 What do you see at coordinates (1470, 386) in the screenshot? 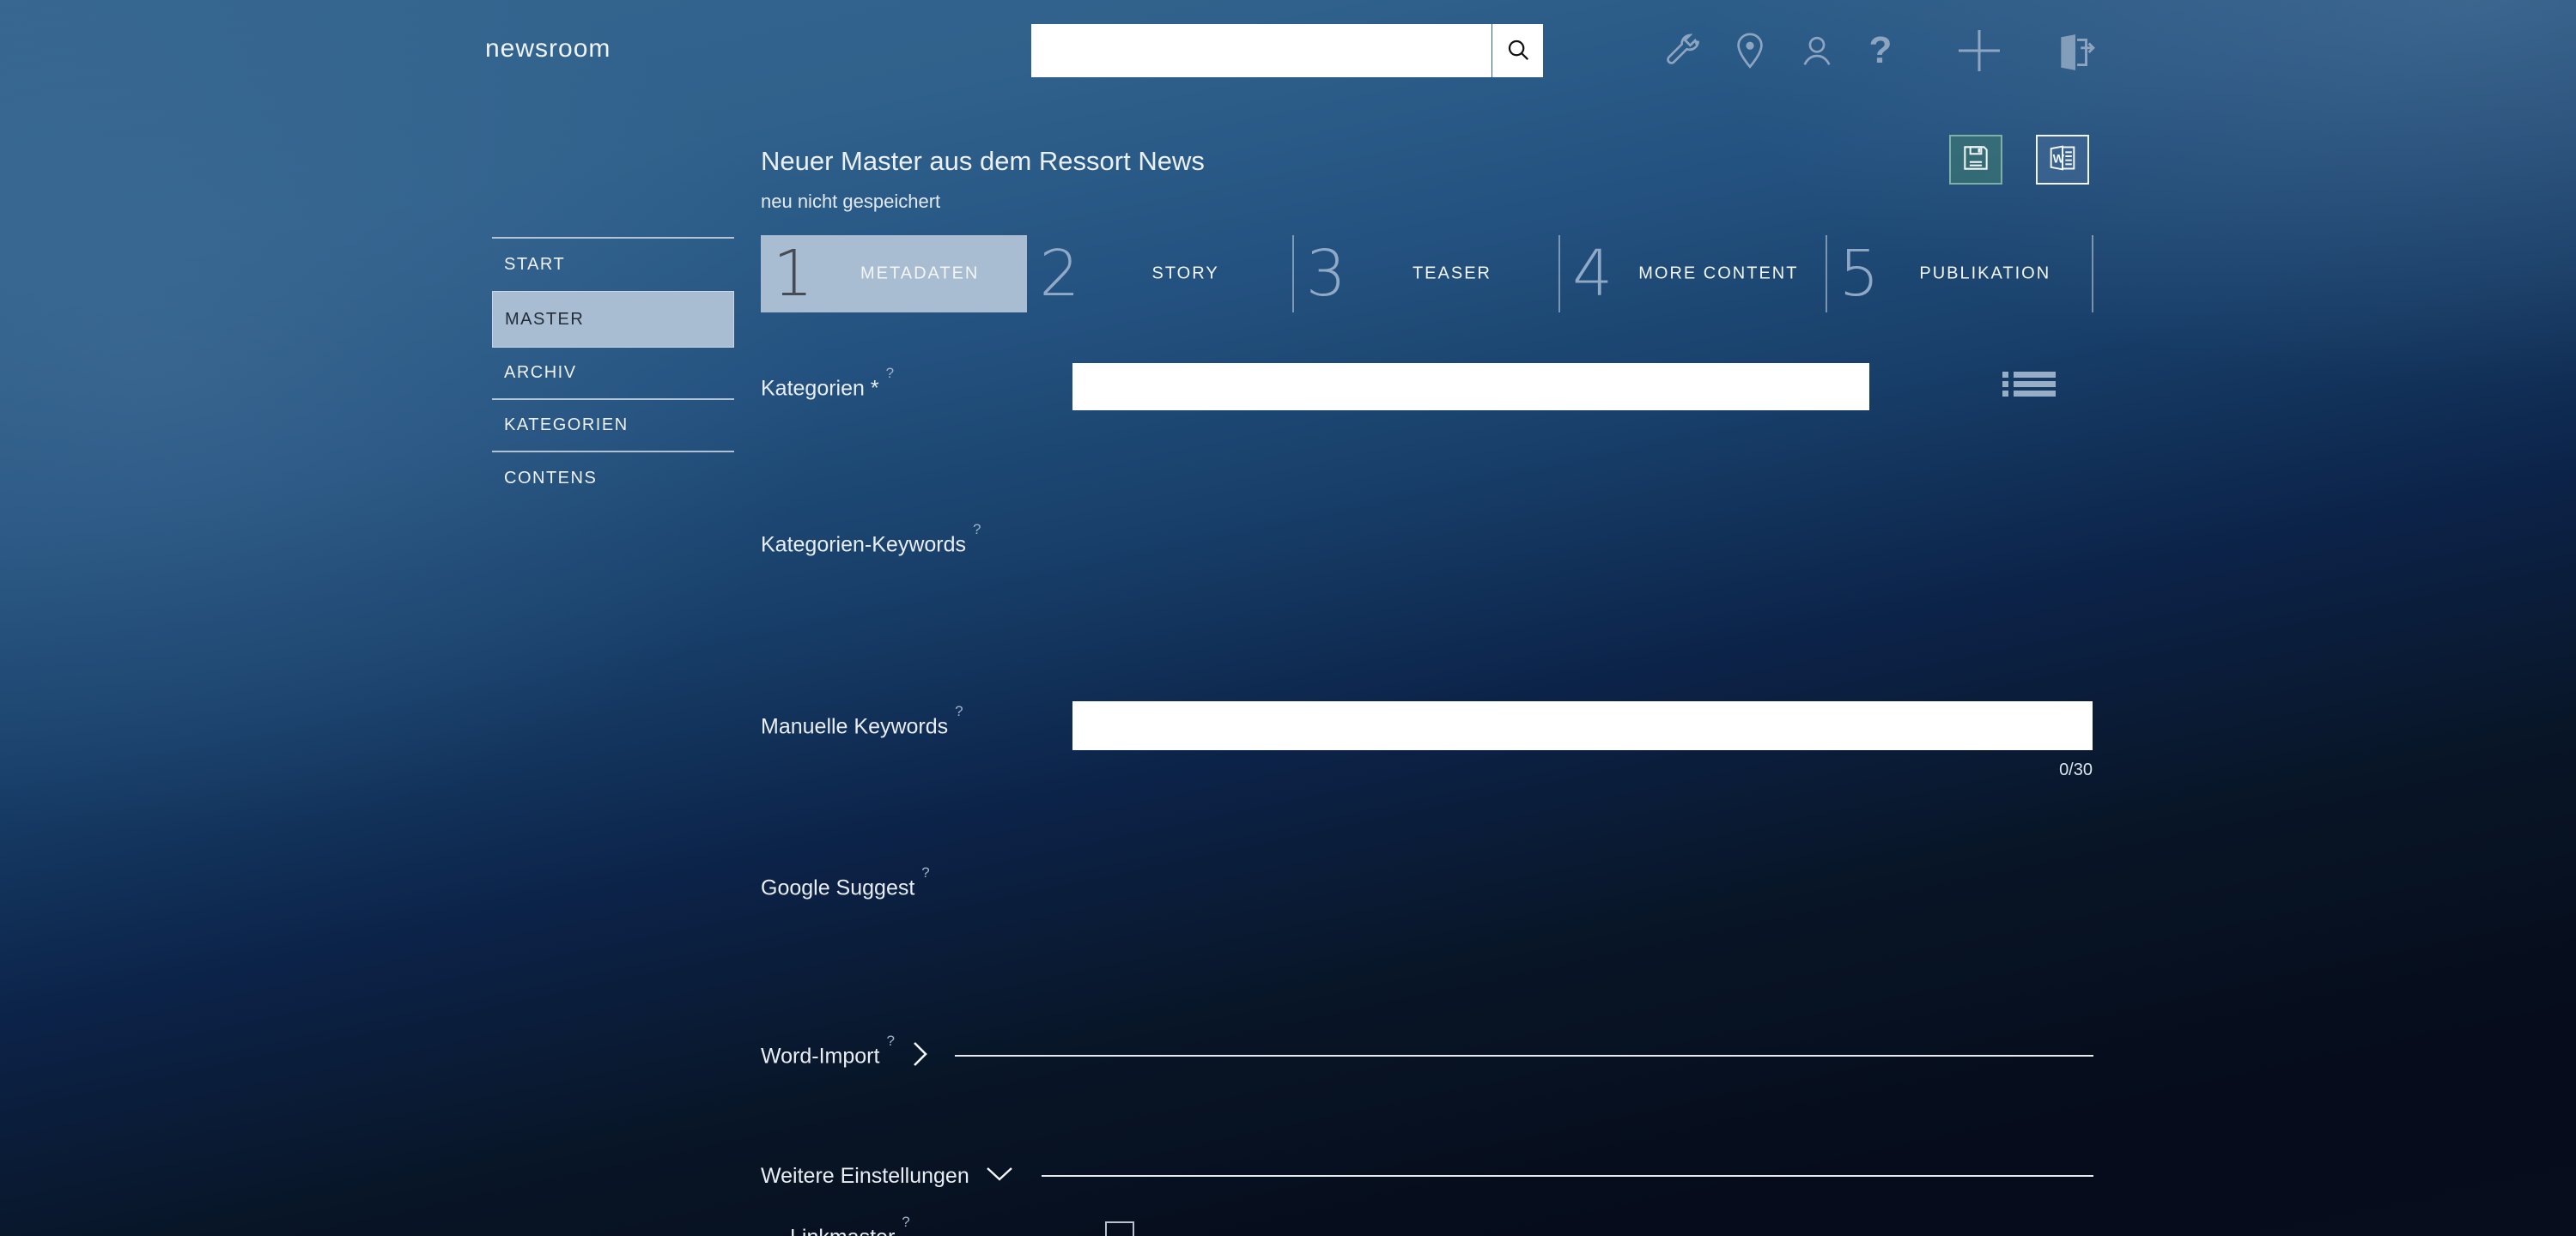
I see `kategorien-input` at bounding box center [1470, 386].